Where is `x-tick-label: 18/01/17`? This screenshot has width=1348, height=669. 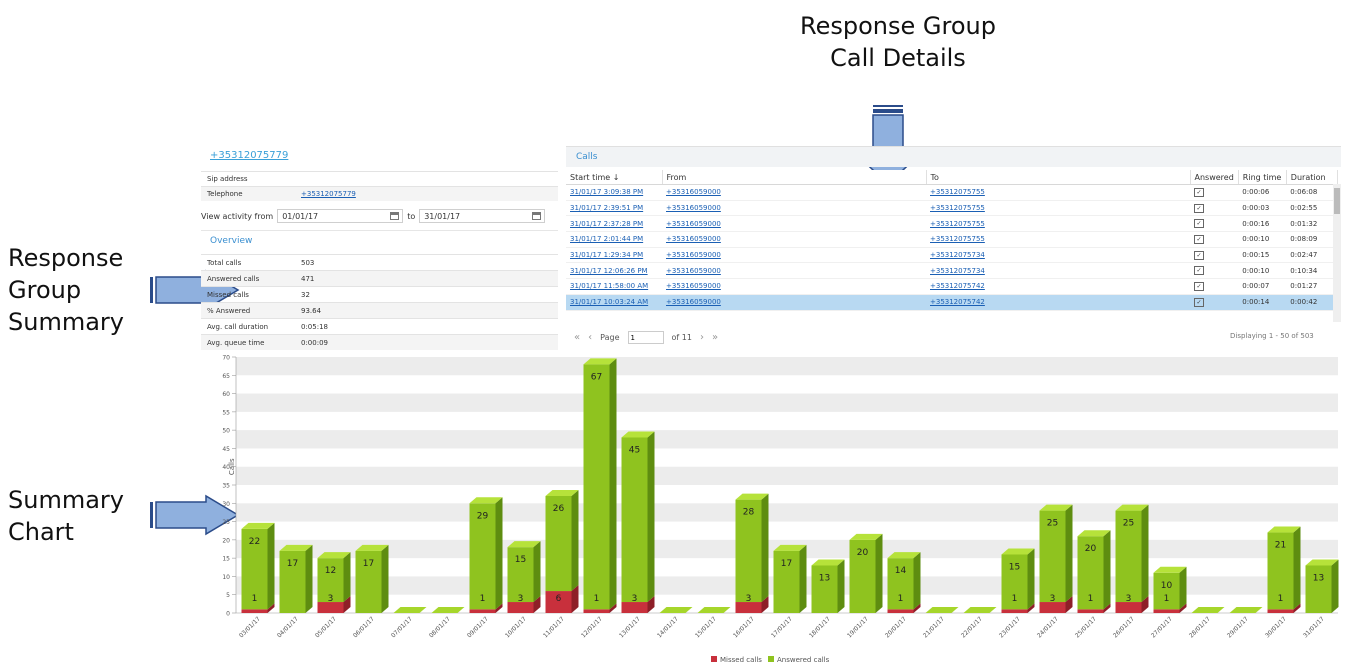 x-tick-label: 18/01/17 is located at coordinates (820, 627).